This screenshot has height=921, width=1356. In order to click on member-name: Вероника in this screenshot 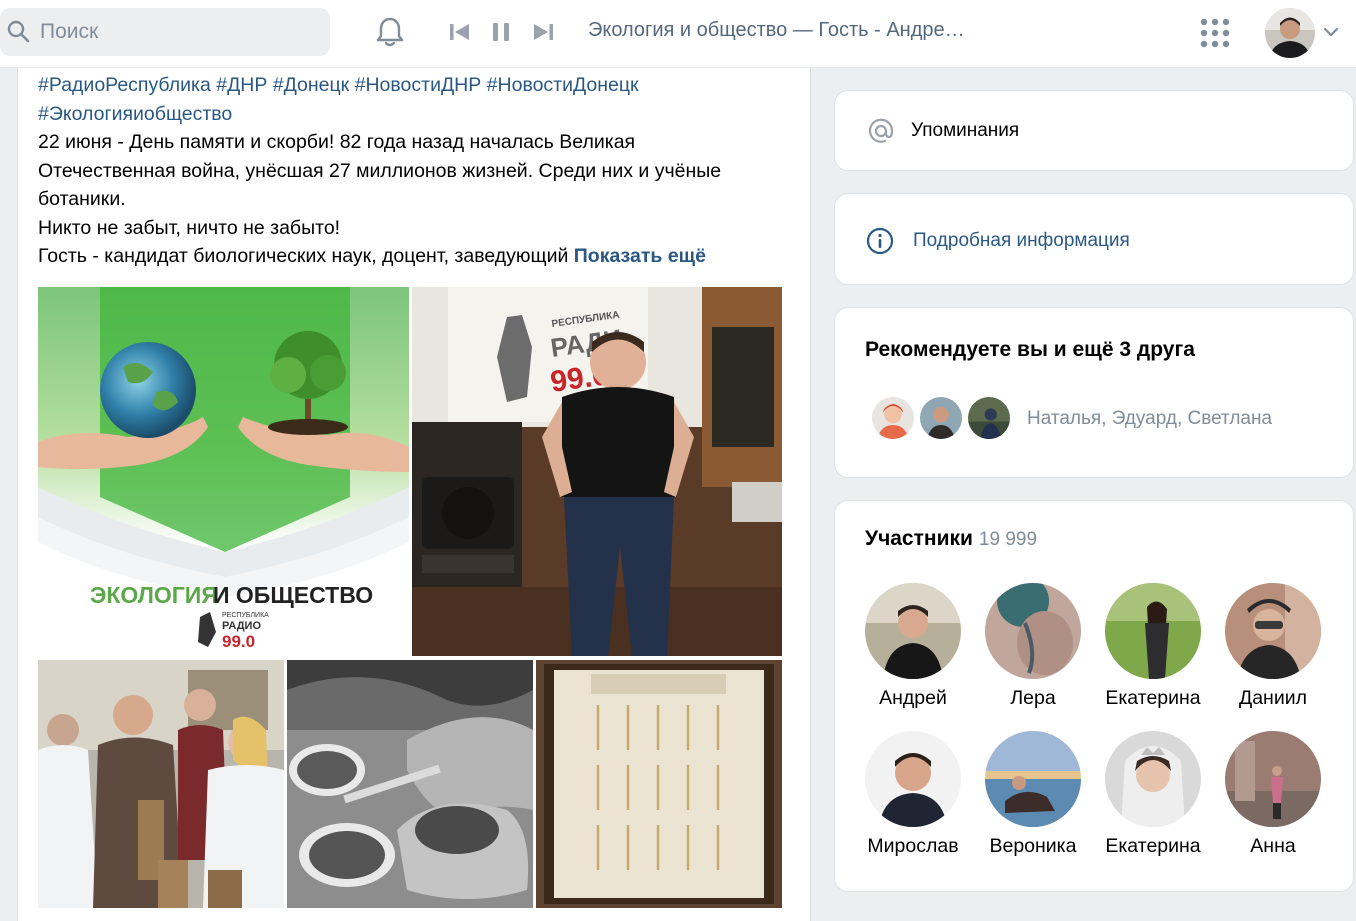, I will do `click(1033, 846)`.